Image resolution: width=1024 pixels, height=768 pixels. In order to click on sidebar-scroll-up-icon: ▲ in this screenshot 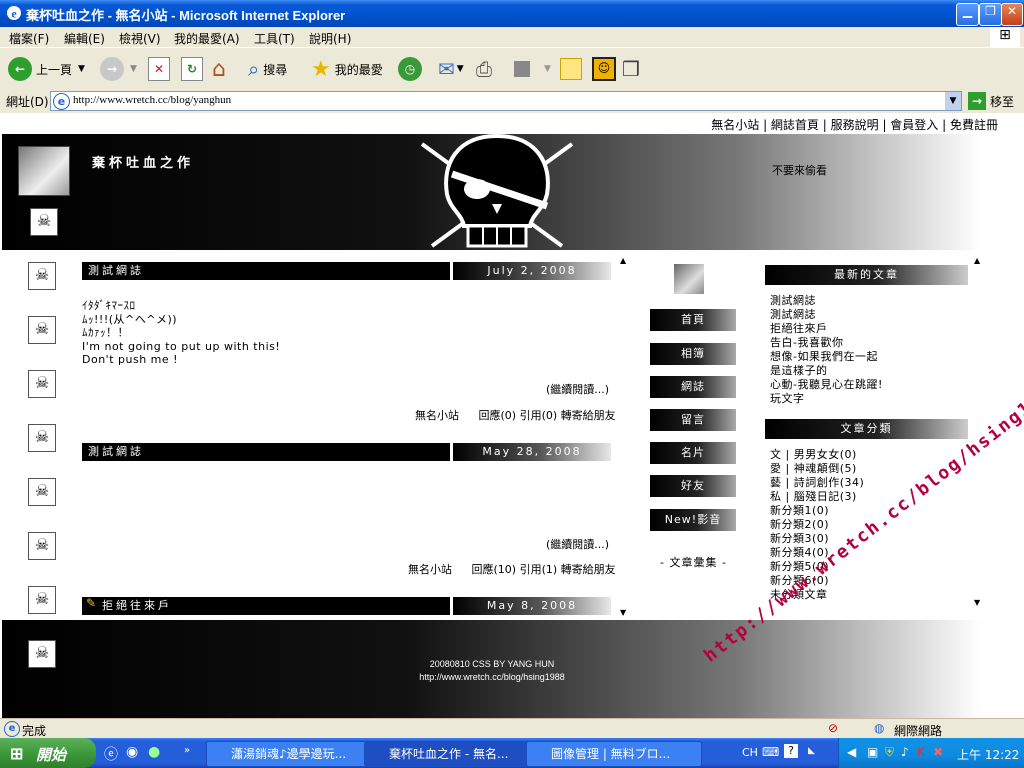, I will do `click(977, 260)`.